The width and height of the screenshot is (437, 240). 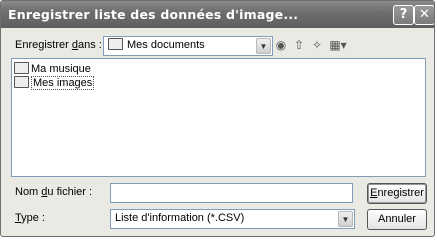 I want to click on back-icon: ◉, so click(x=281, y=45).